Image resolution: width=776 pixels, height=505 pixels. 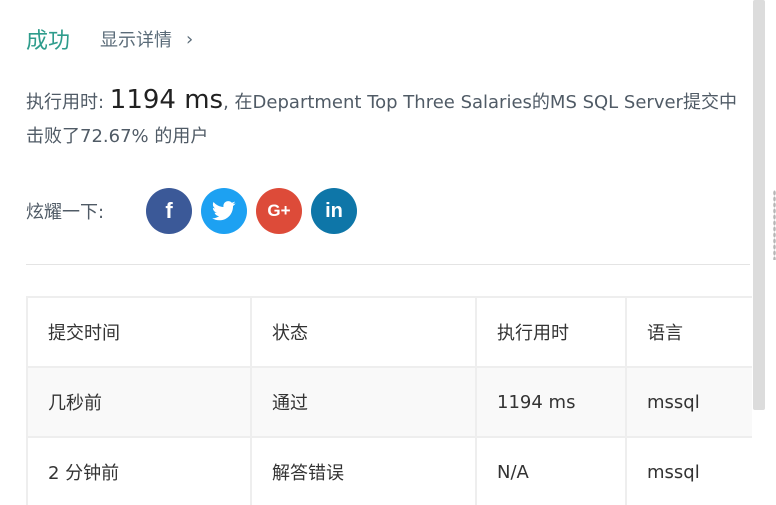 I want to click on cell-status-link: 解答错误, so click(x=363, y=470).